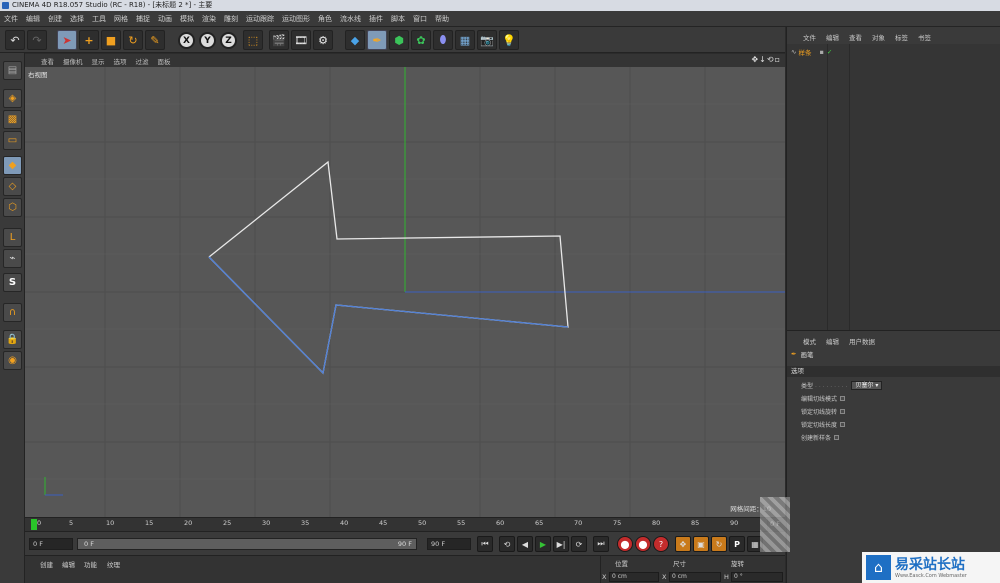 This screenshot has height=583, width=1000. Describe the element at coordinates (719, 544) in the screenshot. I see `key-rotation-icon: ↻` at that location.